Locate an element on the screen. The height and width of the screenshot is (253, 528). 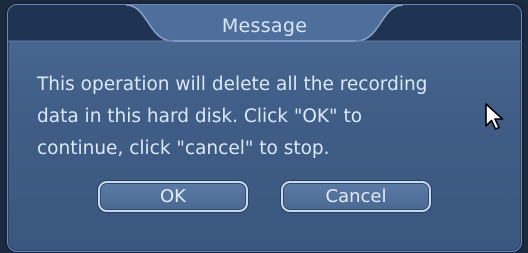
dialog-title: Message is located at coordinates (264, 26).